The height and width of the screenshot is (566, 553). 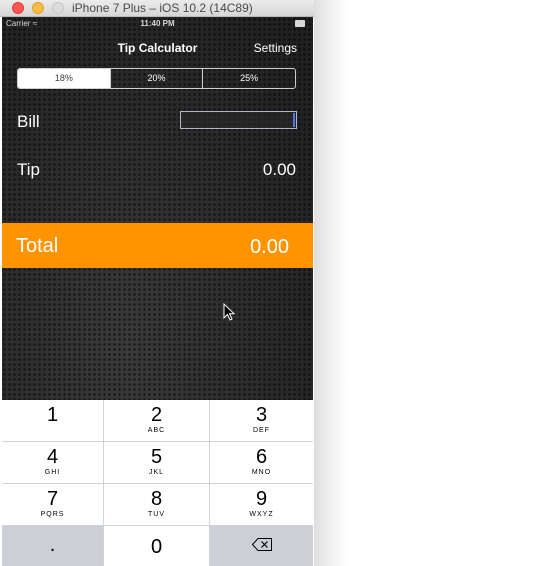 I want to click on key-digit: ., so click(x=52, y=545).